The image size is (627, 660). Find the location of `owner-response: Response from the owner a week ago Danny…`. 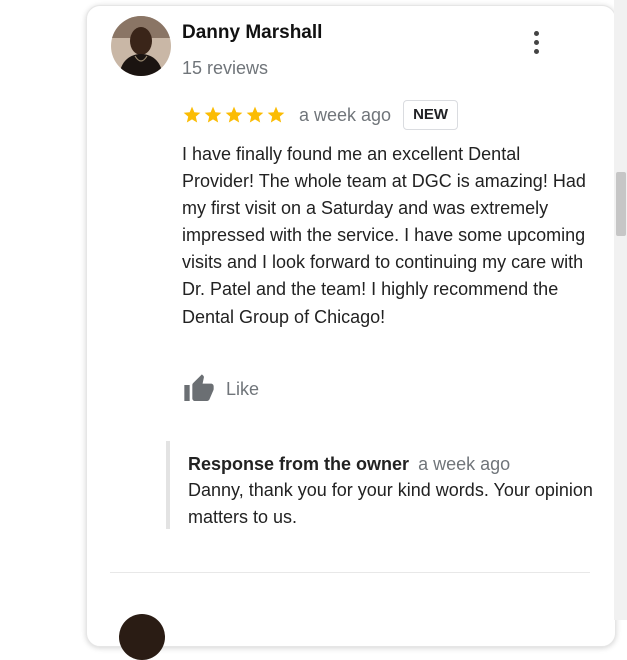

owner-response: Response from the owner a week ago Danny… is located at coordinates (387, 485).